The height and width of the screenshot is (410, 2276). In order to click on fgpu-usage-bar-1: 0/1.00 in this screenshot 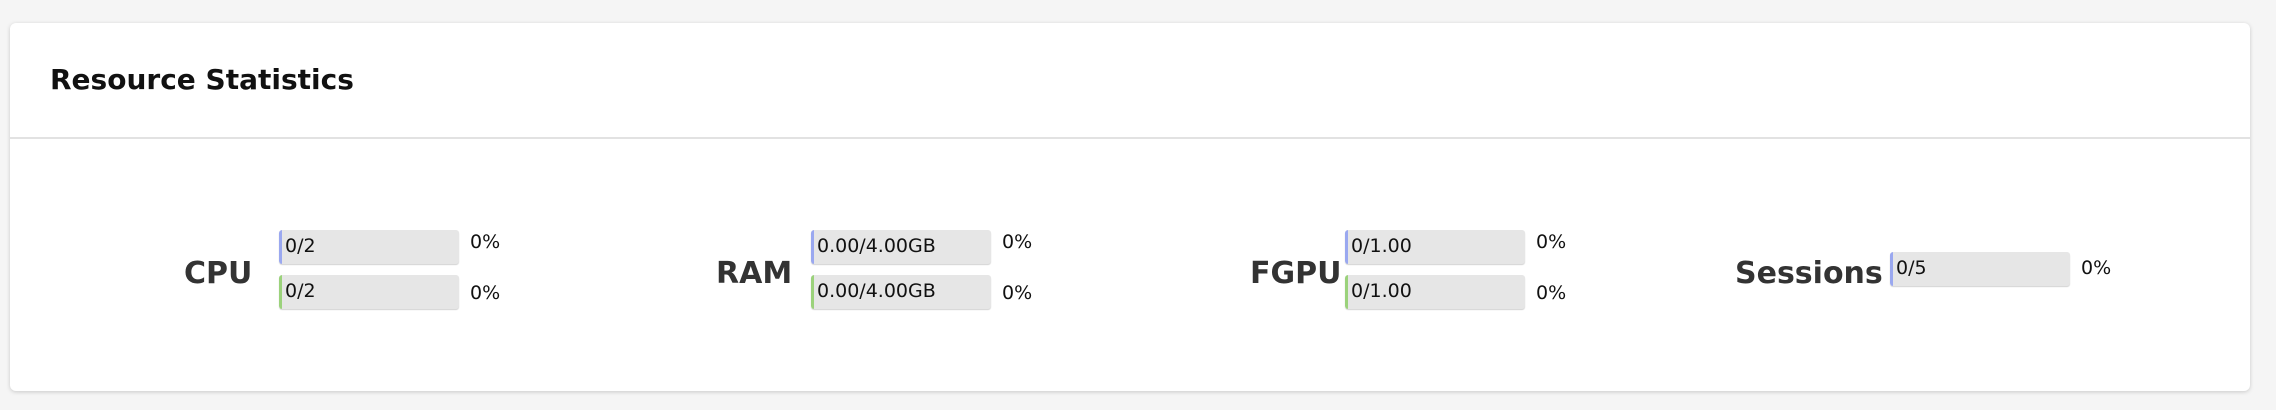, I will do `click(1435, 247)`.